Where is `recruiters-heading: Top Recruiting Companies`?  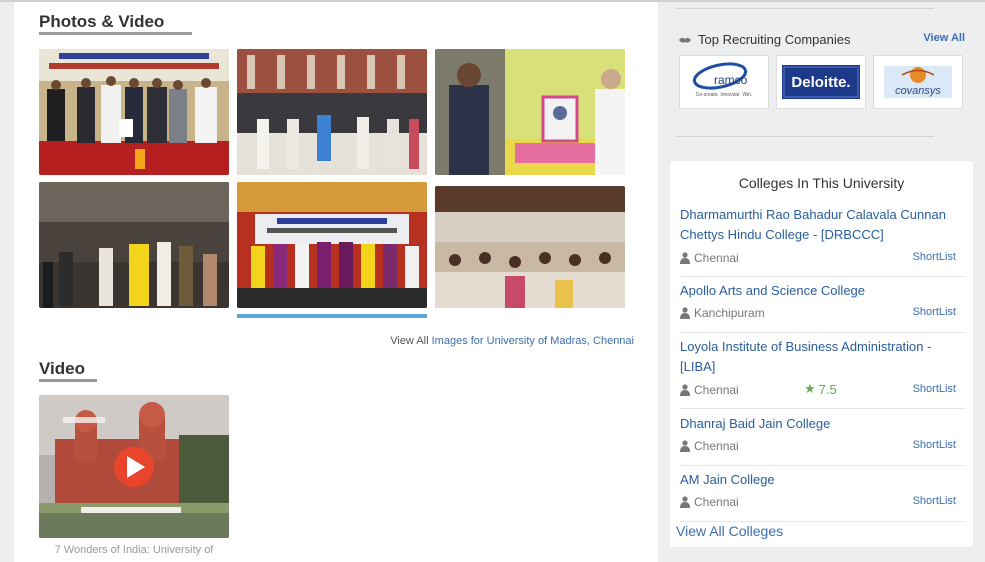 recruiters-heading: Top Recruiting Companies is located at coordinates (764, 39).